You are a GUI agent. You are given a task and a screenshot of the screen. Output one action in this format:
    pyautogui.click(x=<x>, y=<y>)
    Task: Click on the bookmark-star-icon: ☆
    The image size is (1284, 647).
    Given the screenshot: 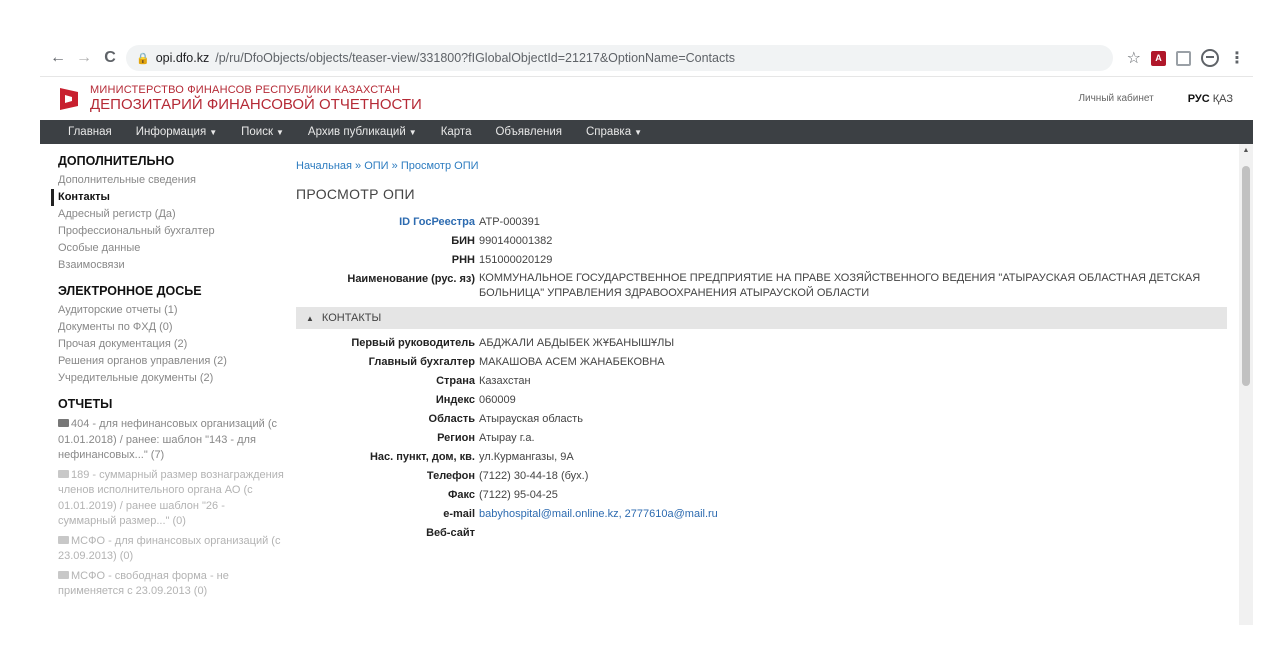 What is the action you would take?
    pyautogui.click(x=1134, y=58)
    